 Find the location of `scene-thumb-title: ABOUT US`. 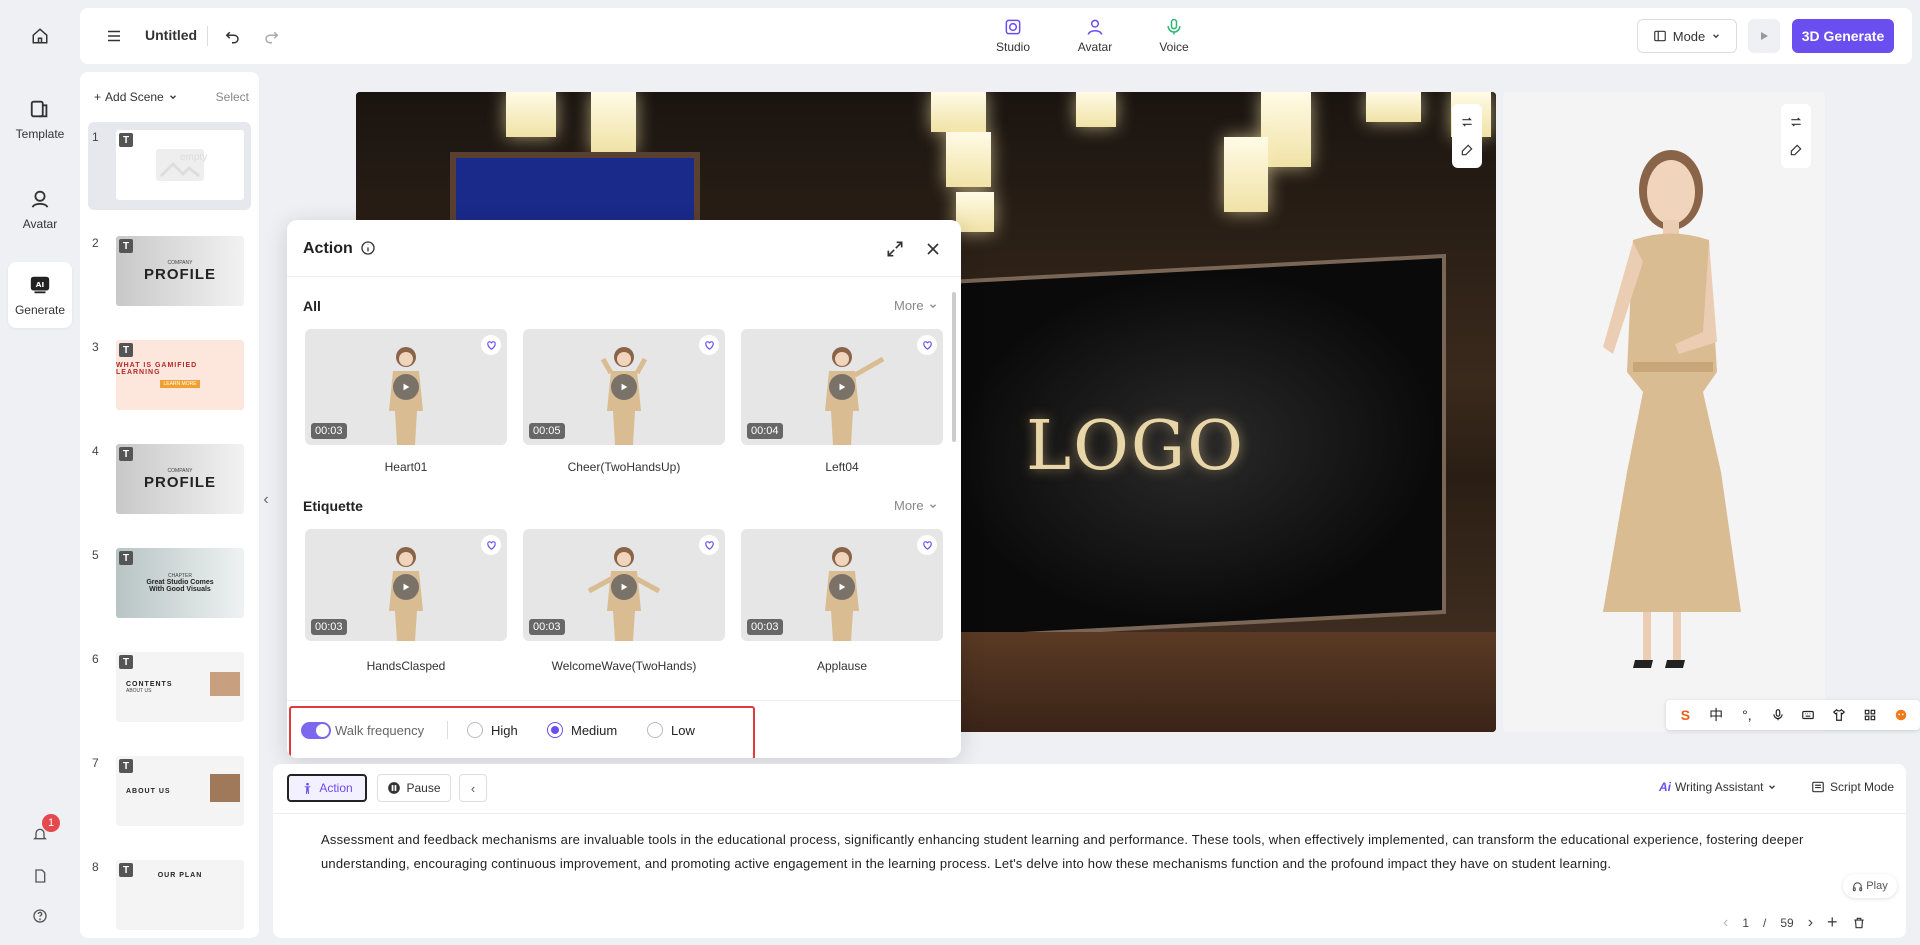

scene-thumb-title: ABOUT US is located at coordinates (148, 791).